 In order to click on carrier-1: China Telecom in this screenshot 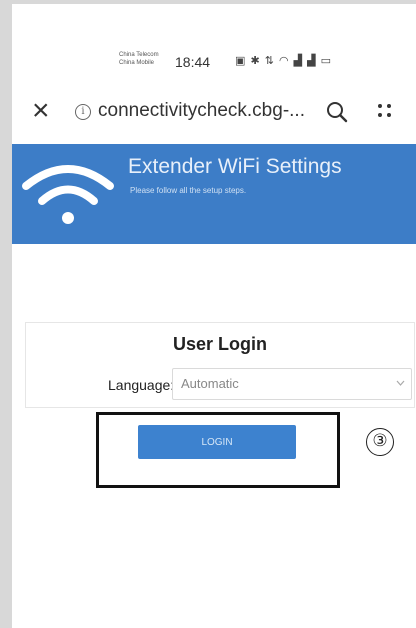, I will do `click(139, 55)`.